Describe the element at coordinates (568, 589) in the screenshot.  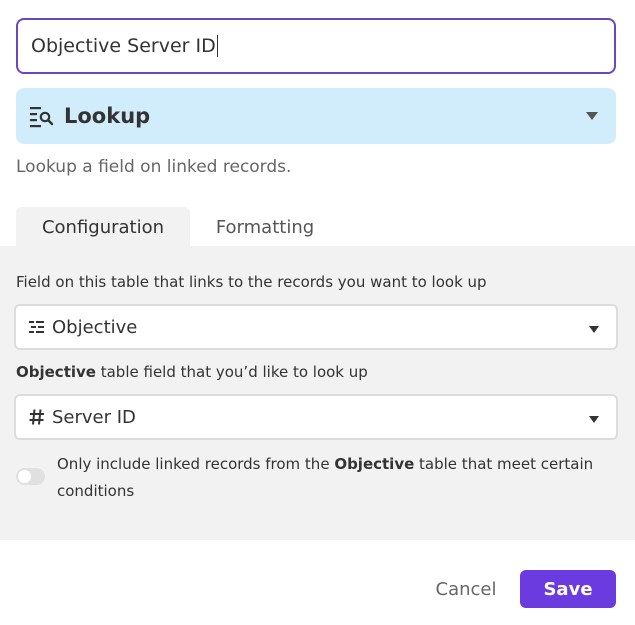
I see `save-button: Save` at that location.